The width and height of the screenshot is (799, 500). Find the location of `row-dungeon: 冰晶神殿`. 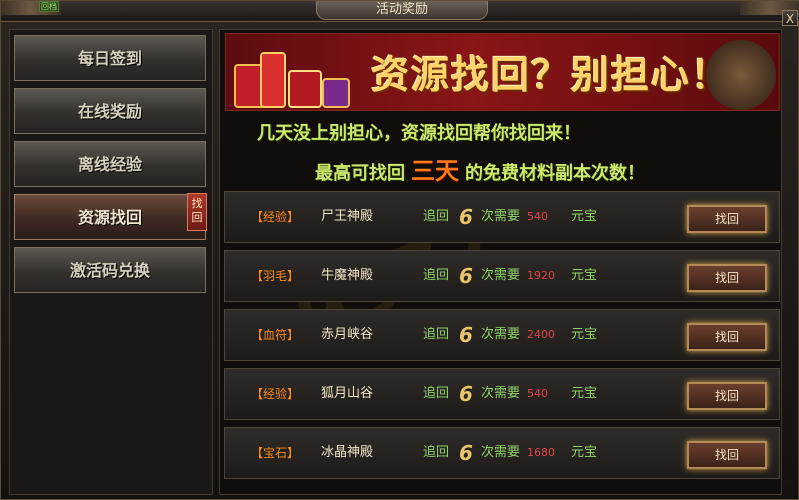

row-dungeon: 冰晶神殿 is located at coordinates (347, 452).